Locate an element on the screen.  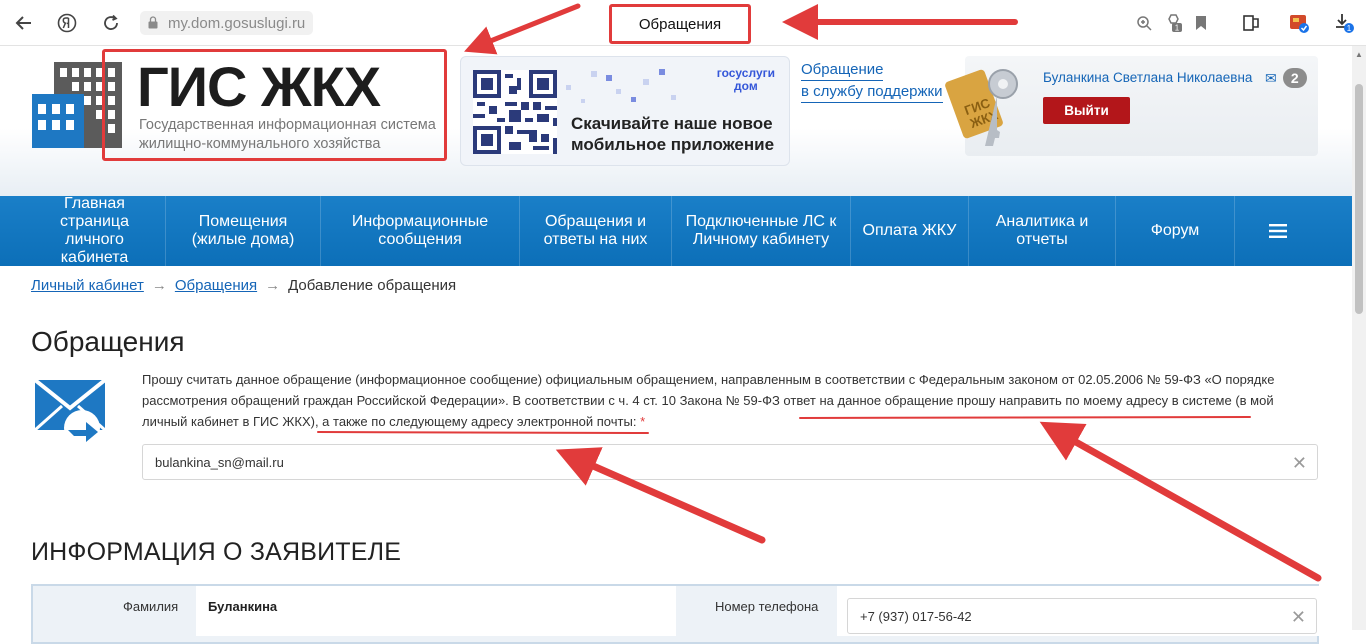
nav-item-payment: Оплата ЖКУ is located at coordinates (910, 231).